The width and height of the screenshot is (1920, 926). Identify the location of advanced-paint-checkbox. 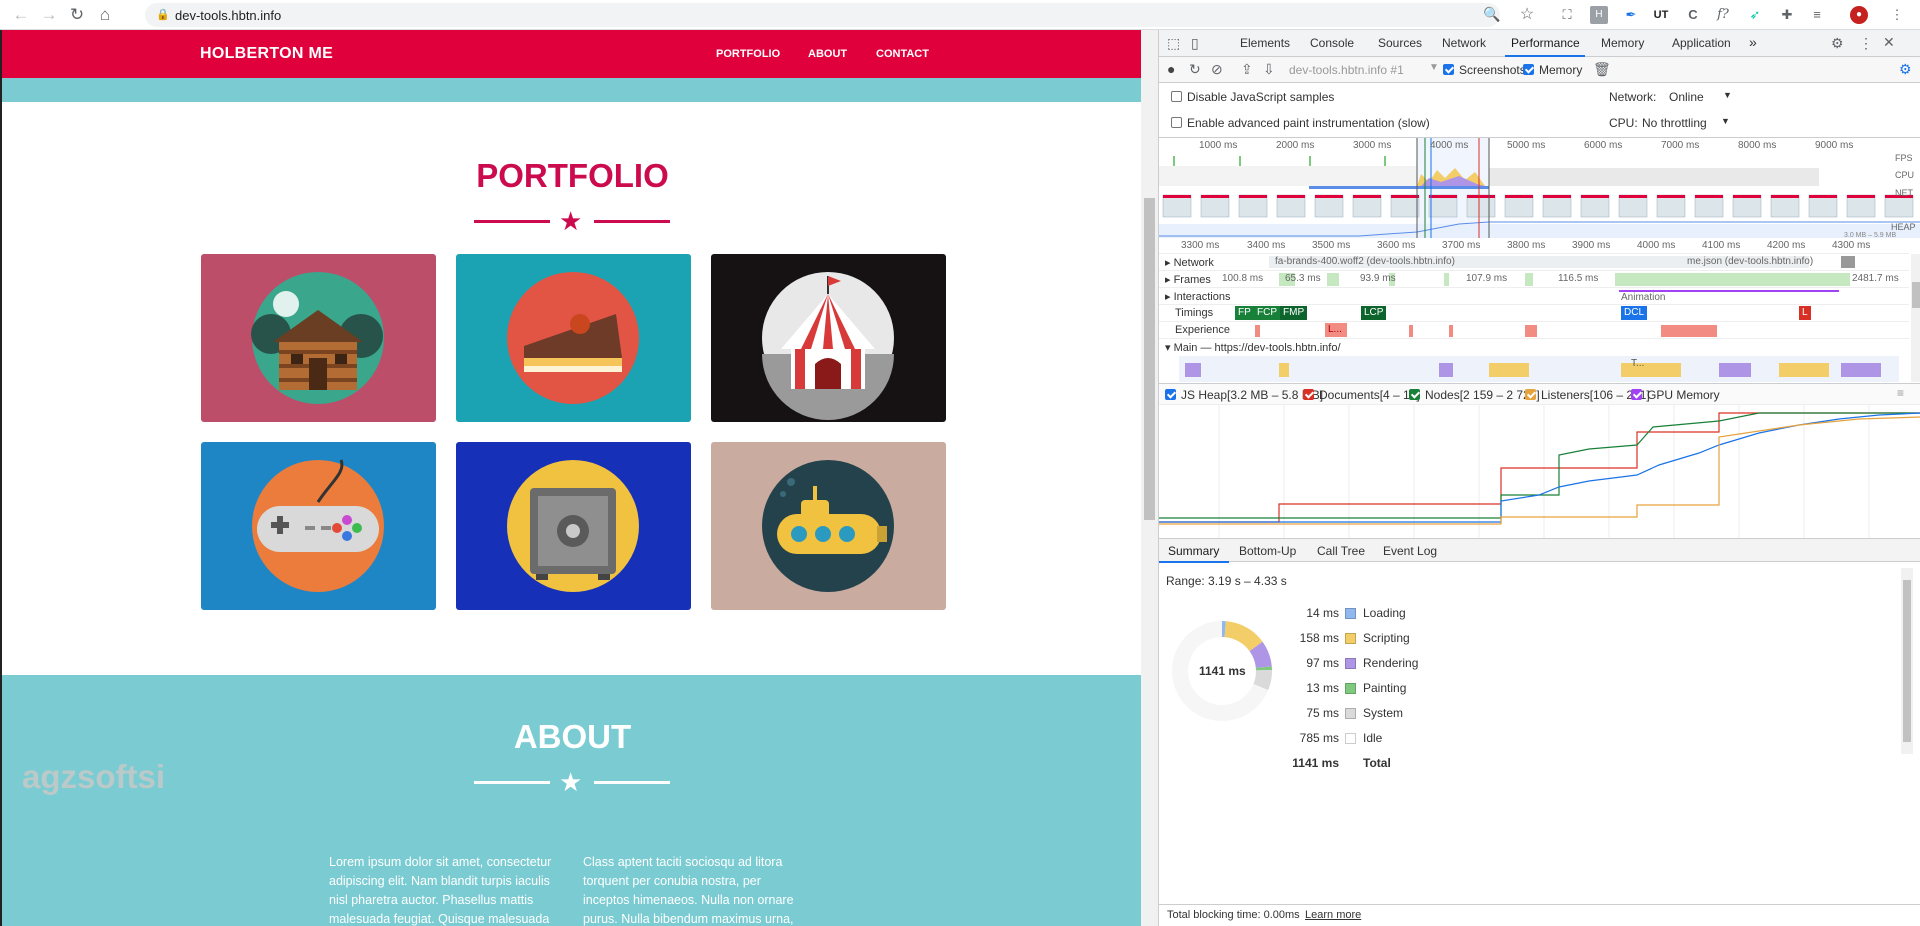
(1176, 122).